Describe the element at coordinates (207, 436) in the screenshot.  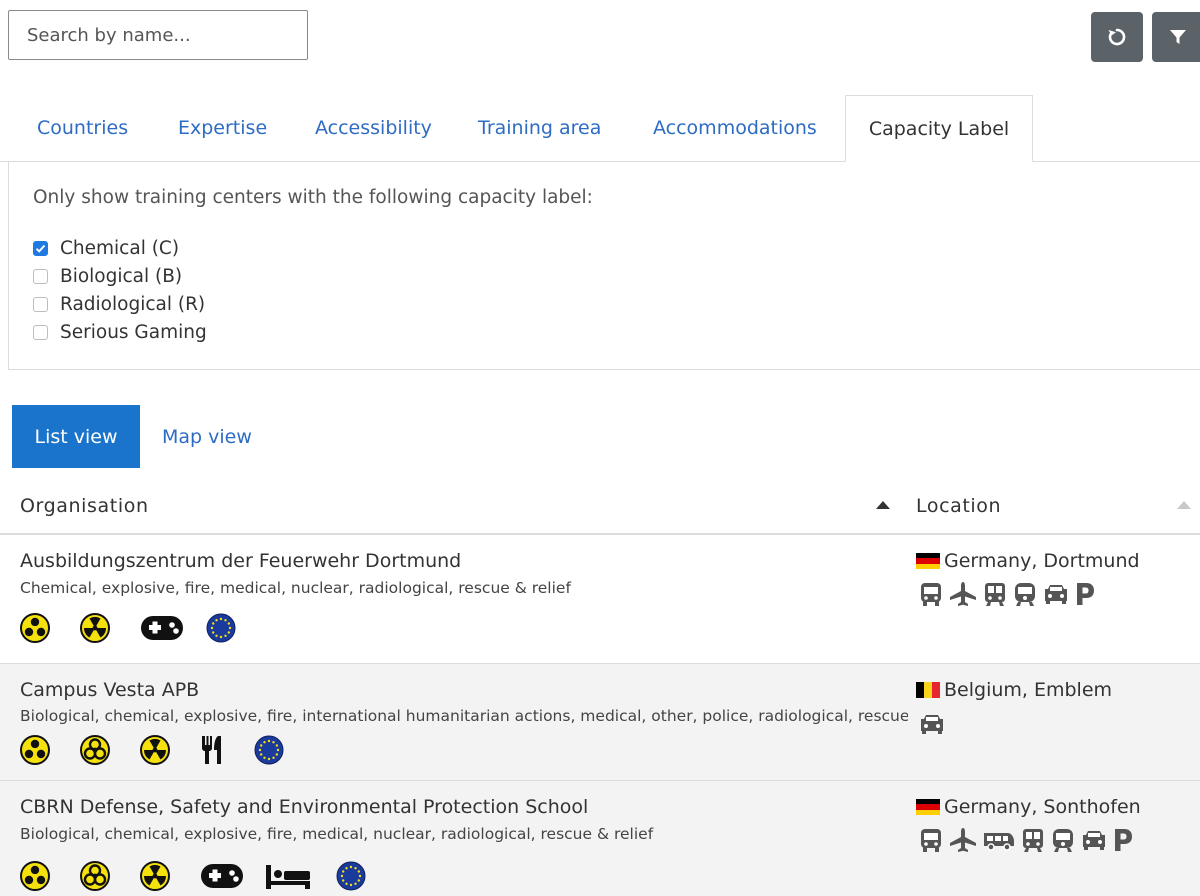
I see `map-view-tab: Map view` at that location.